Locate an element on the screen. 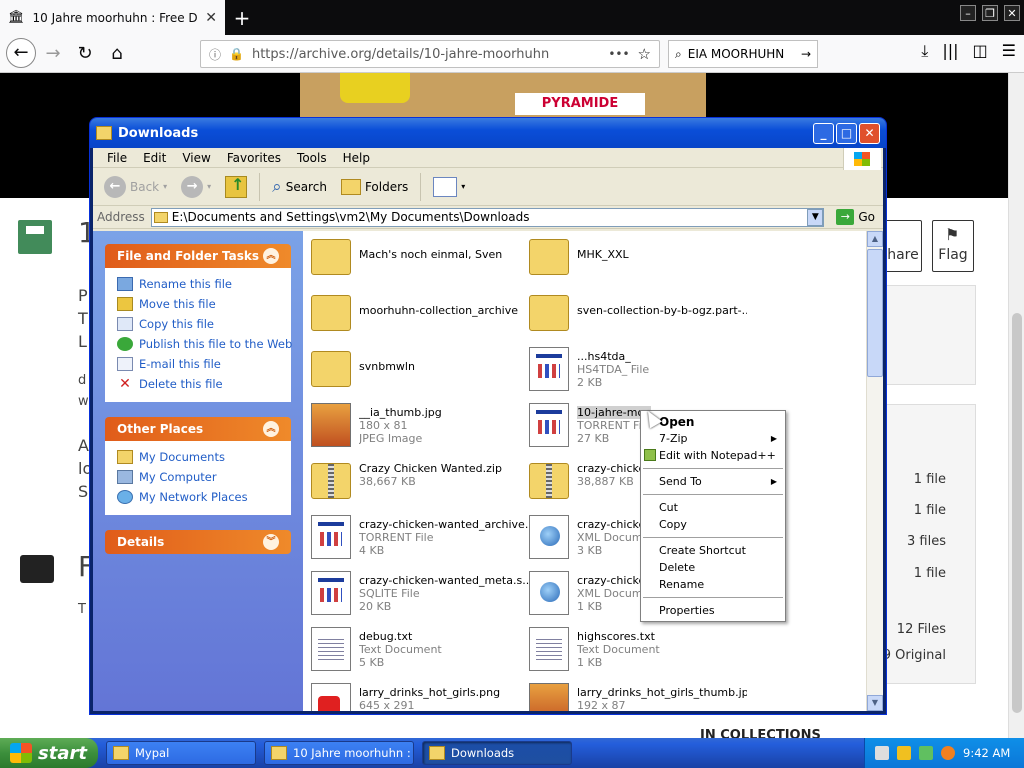 Image resolution: width=1024 pixels, height=768 pixels. context-item-create-shortcut: Create Shortcut is located at coordinates (713, 550).